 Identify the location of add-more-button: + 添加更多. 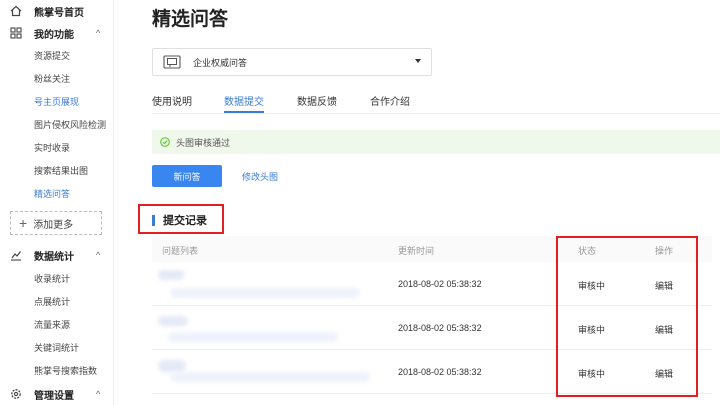
(56, 223).